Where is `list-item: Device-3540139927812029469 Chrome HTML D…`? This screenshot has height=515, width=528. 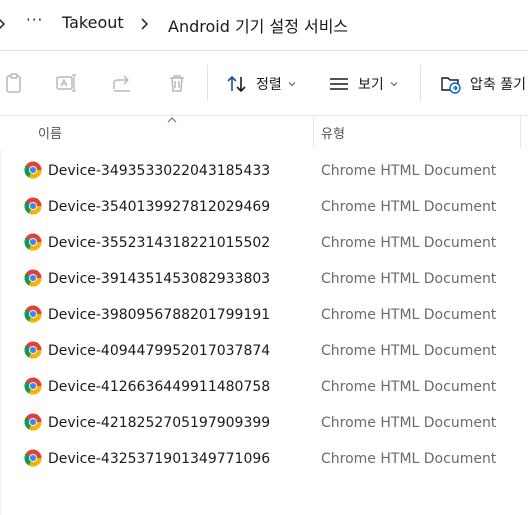 list-item: Device-3540139927812029469 Chrome HTML D… is located at coordinates (264, 204).